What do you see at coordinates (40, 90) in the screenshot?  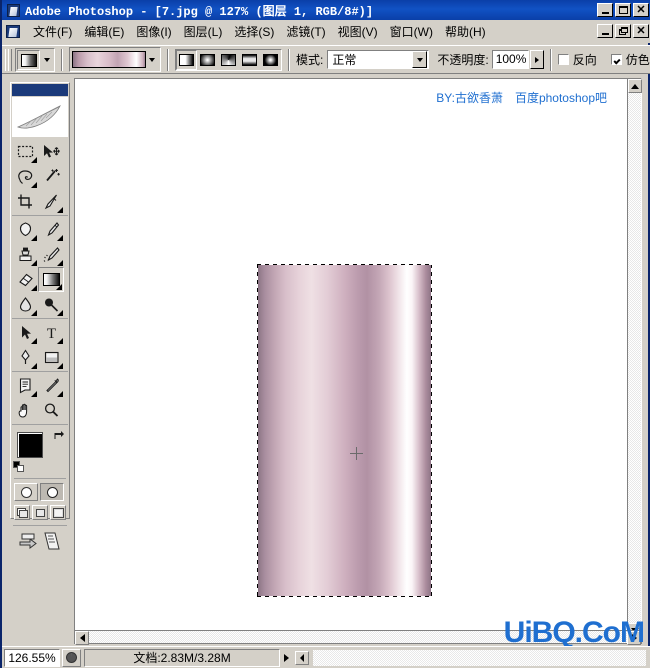 I see `tools-palette-titlebar` at bounding box center [40, 90].